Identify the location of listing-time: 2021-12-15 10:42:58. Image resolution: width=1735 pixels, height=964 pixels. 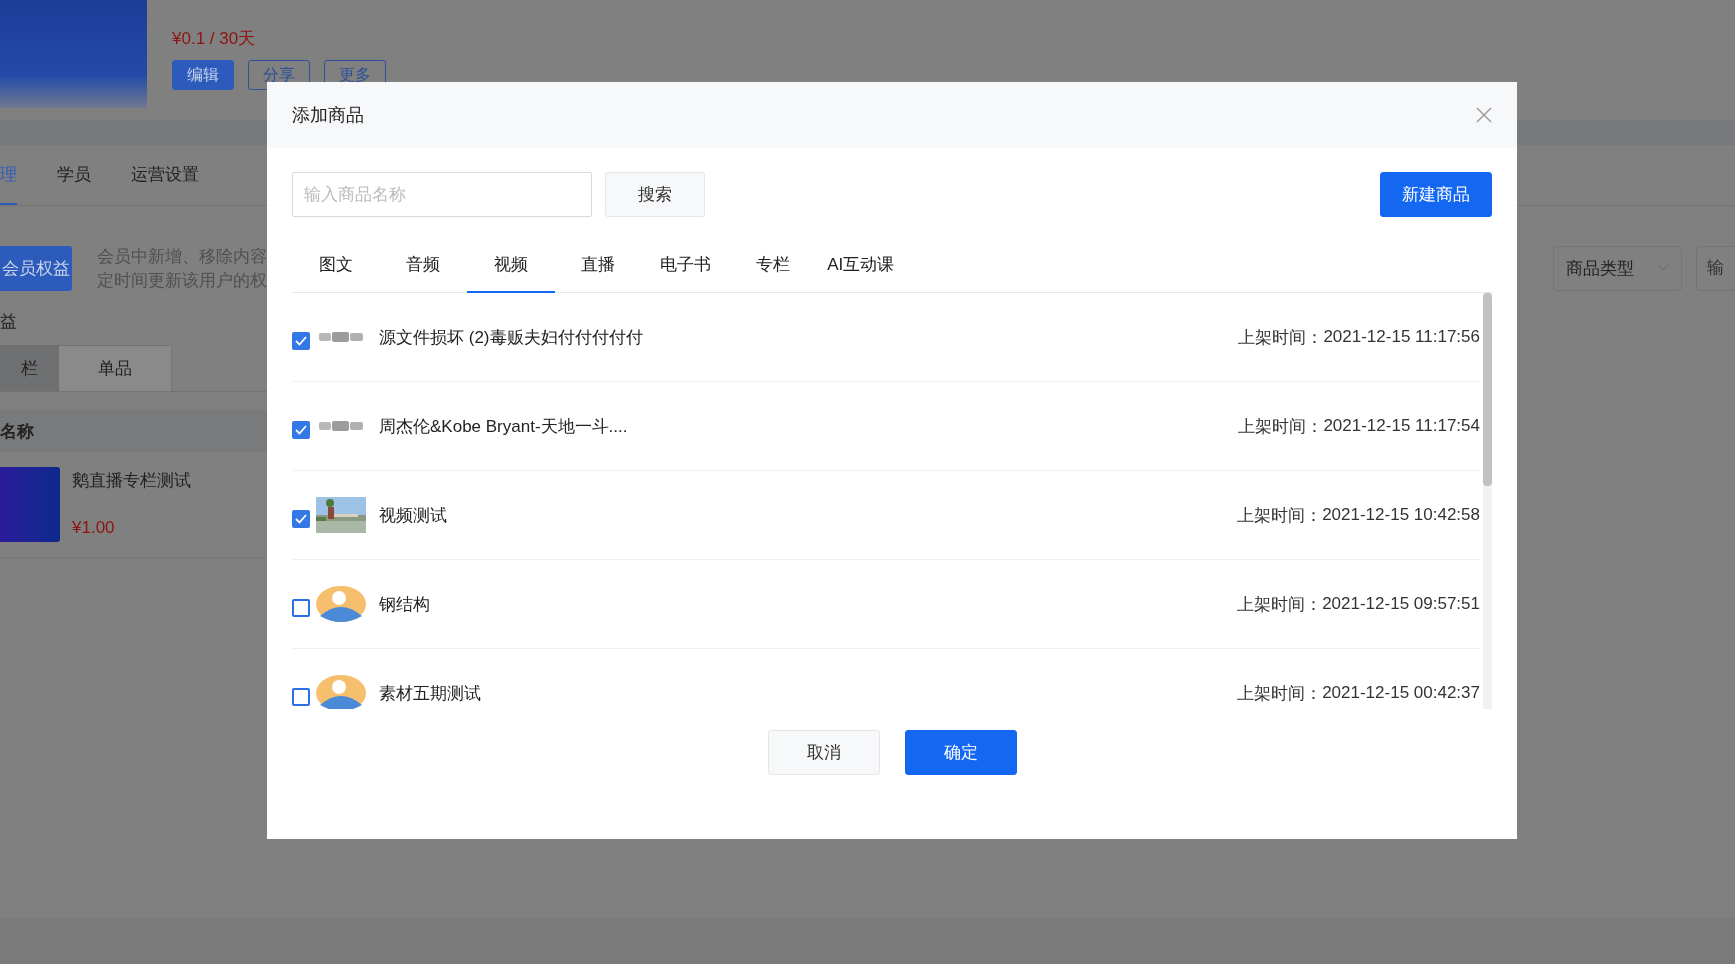
(1401, 515).